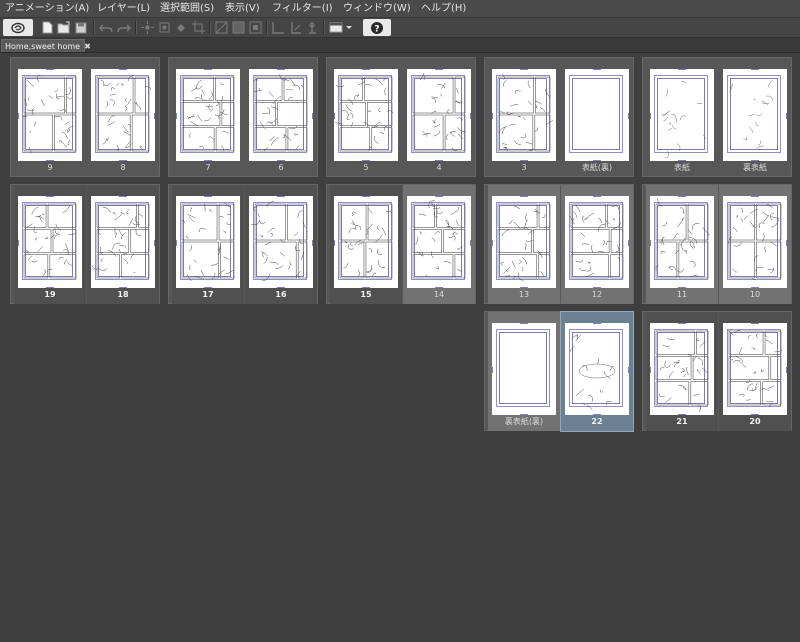 The width and height of the screenshot is (800, 642). I want to click on page-thumbnail: 表紙(裏), so click(597, 117).